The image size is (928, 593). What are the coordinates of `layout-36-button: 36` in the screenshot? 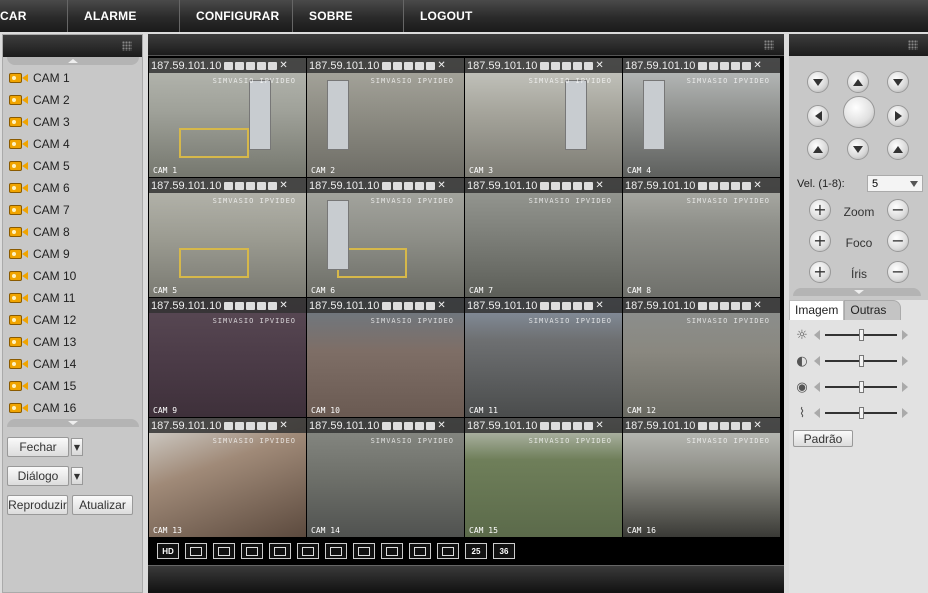 It's located at (504, 551).